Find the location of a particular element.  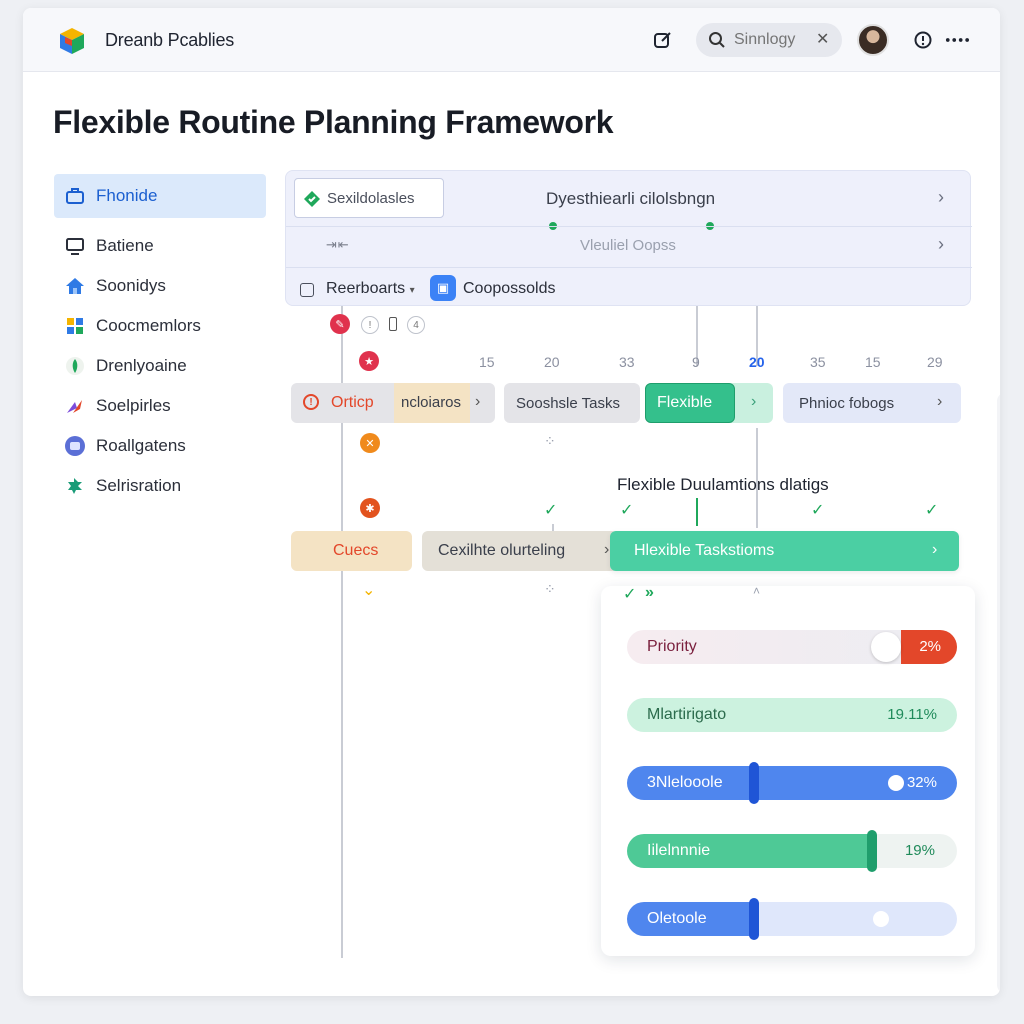

task-pill-phnioc: Phnioc fobogs › is located at coordinates (872, 403).